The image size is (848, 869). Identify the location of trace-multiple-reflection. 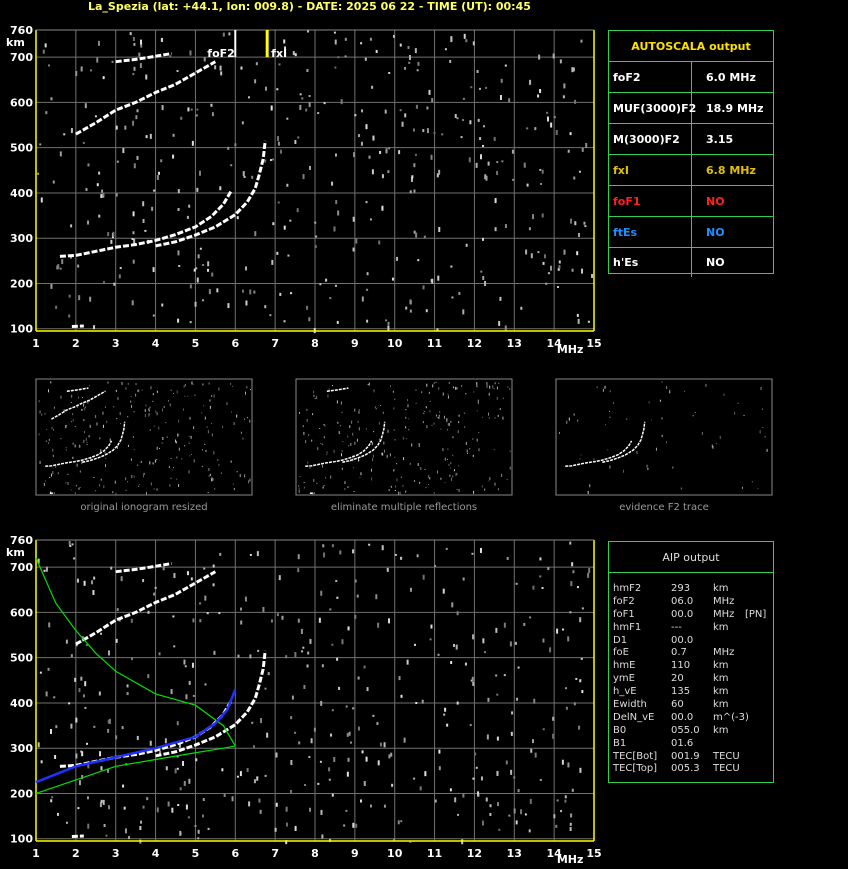
(146, 98).